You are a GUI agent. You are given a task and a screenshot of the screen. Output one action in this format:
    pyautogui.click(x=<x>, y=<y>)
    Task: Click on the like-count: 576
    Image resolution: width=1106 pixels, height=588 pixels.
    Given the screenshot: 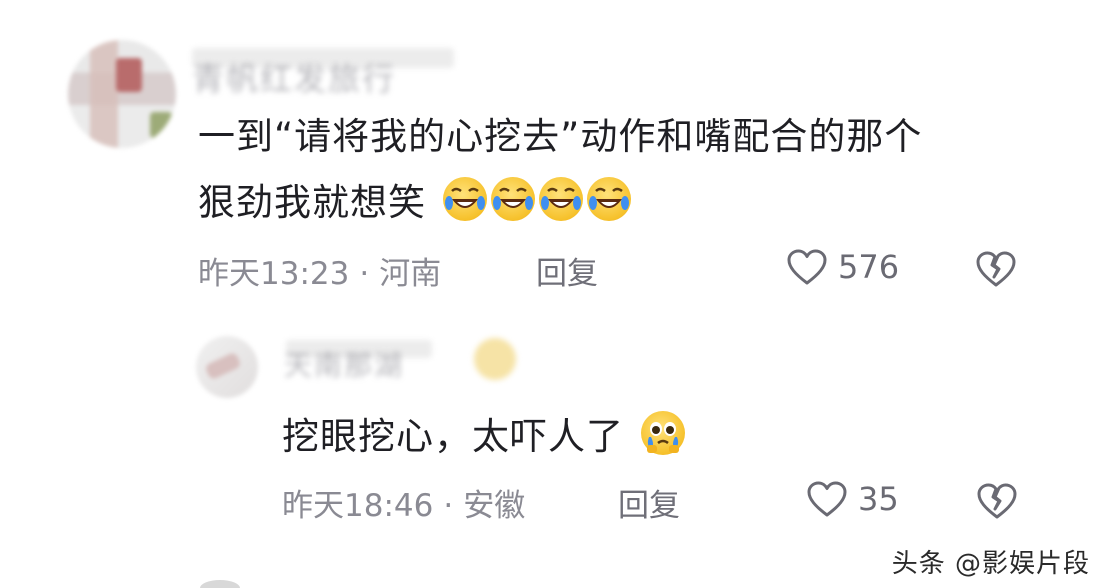 What is the action you would take?
    pyautogui.click(x=869, y=267)
    